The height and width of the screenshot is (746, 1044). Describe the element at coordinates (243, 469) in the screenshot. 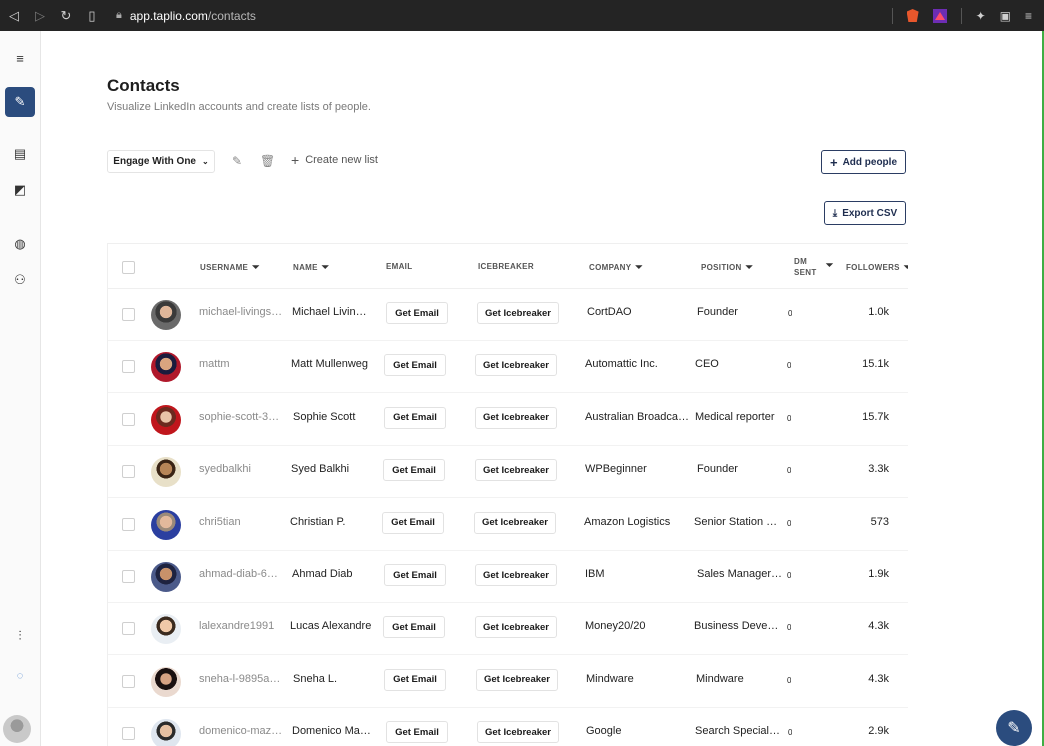

I see `username-cell: syedbalkhi` at that location.